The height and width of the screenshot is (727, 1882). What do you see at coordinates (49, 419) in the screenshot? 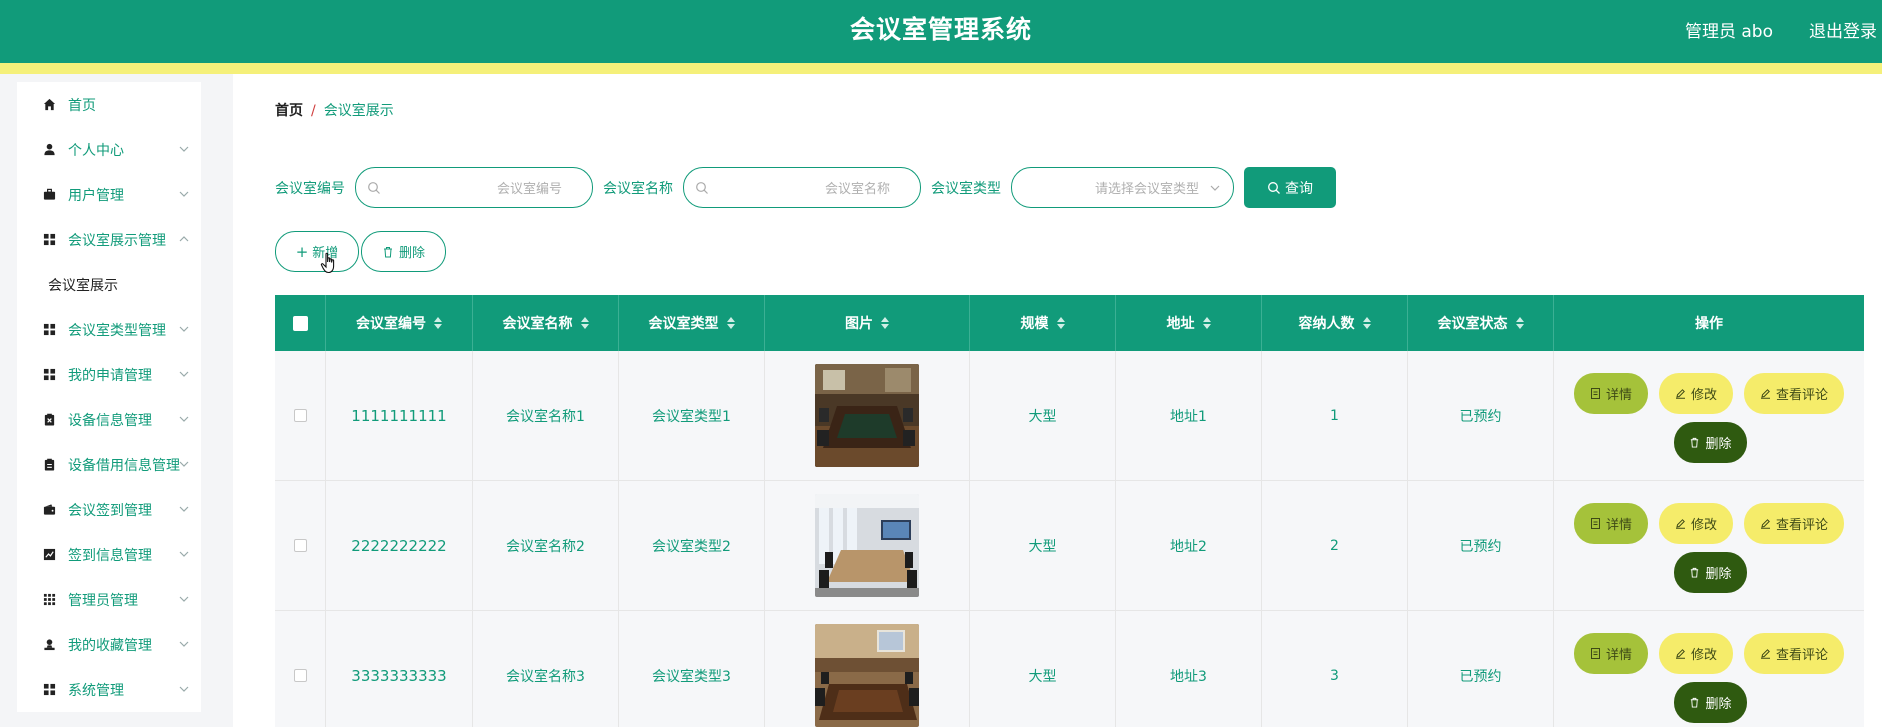
I see `clipboard-x-icon` at bounding box center [49, 419].